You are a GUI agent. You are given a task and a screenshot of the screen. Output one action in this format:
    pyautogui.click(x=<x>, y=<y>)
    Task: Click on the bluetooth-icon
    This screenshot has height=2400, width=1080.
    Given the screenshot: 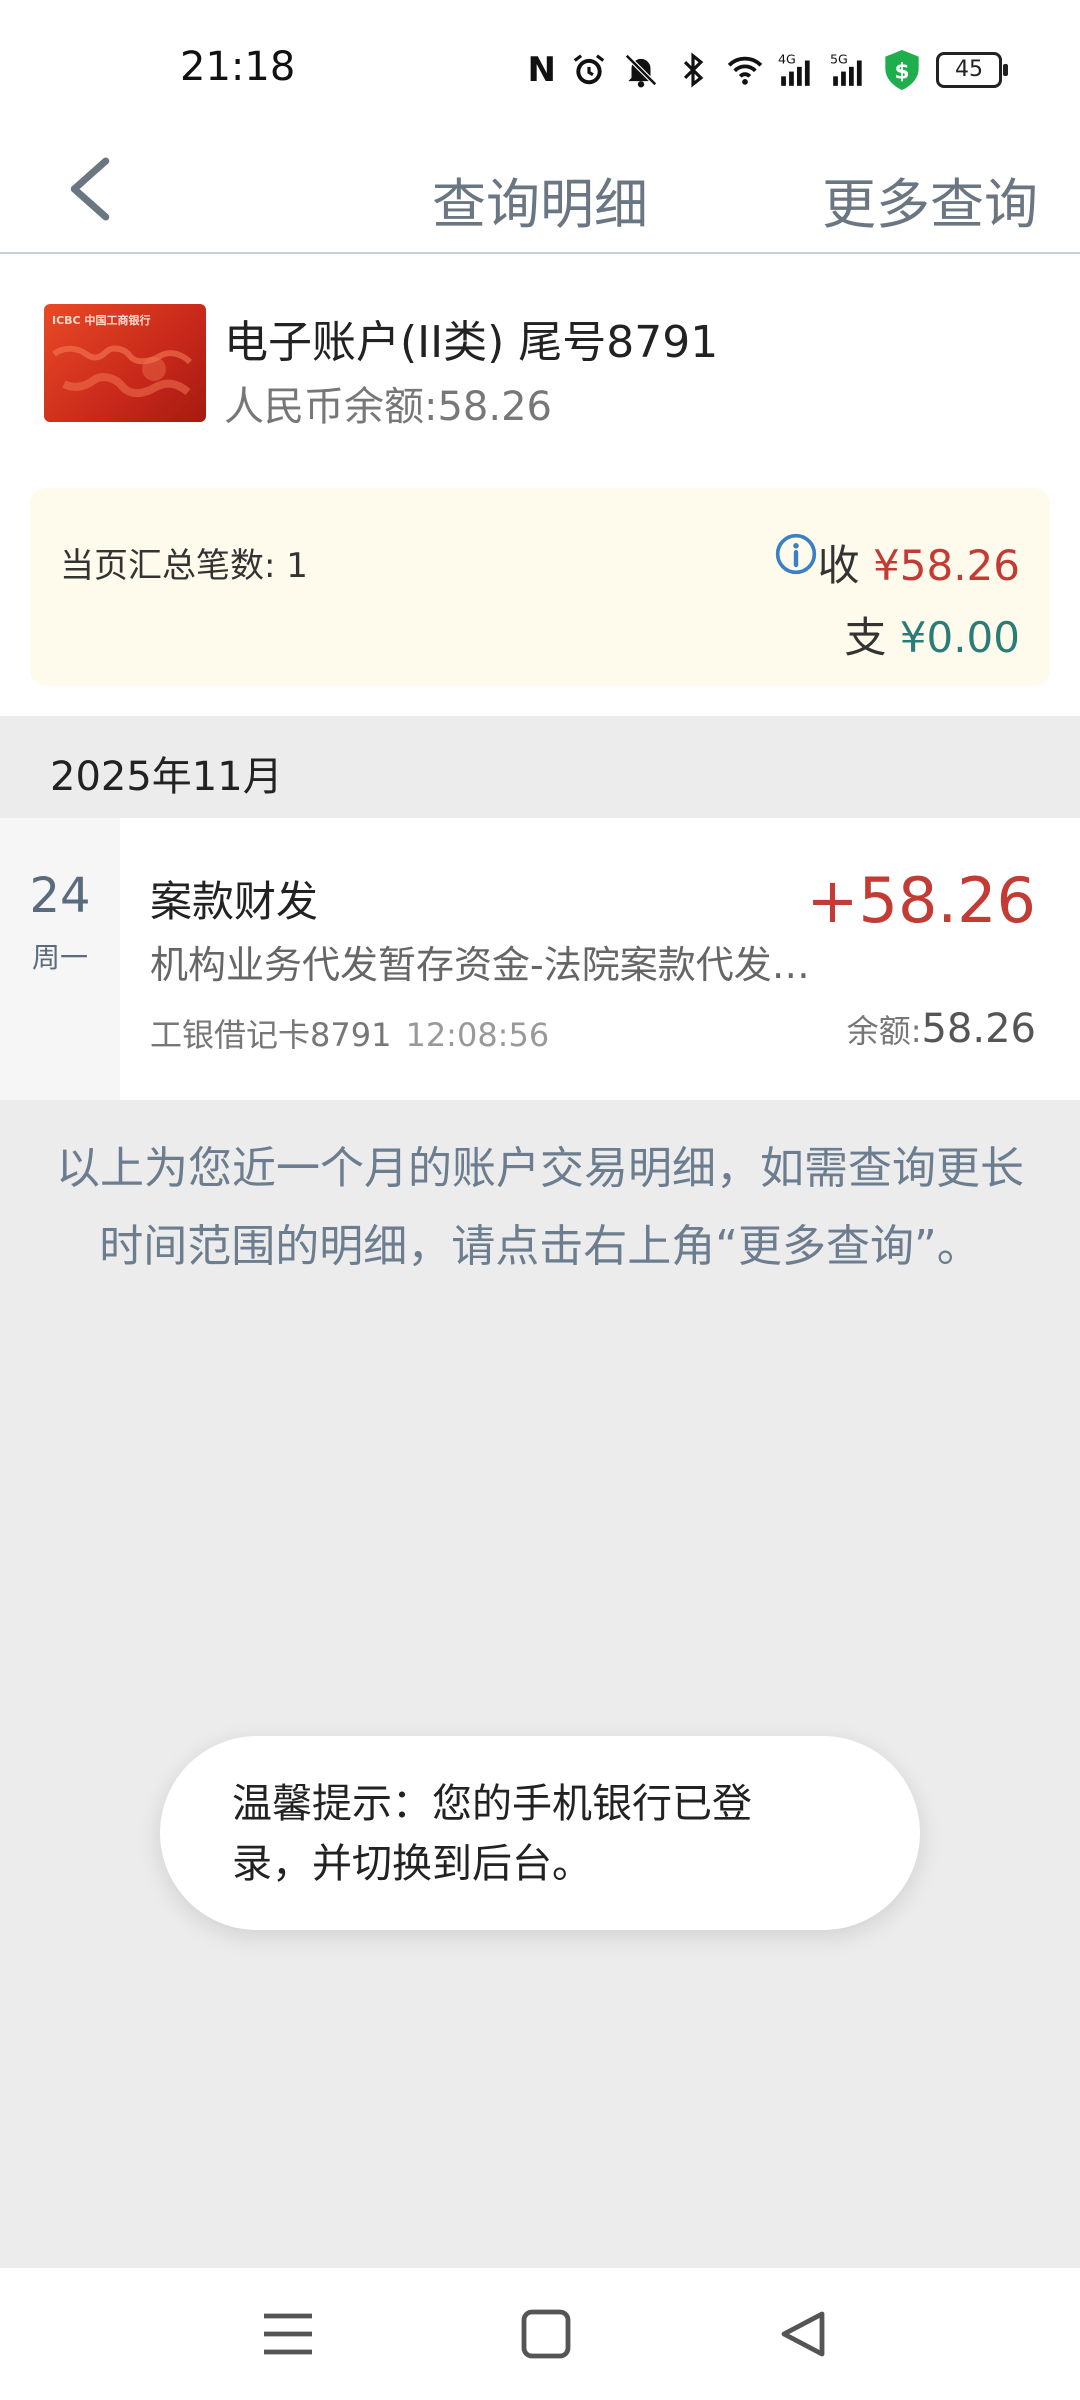 What is the action you would take?
    pyautogui.click(x=693, y=70)
    